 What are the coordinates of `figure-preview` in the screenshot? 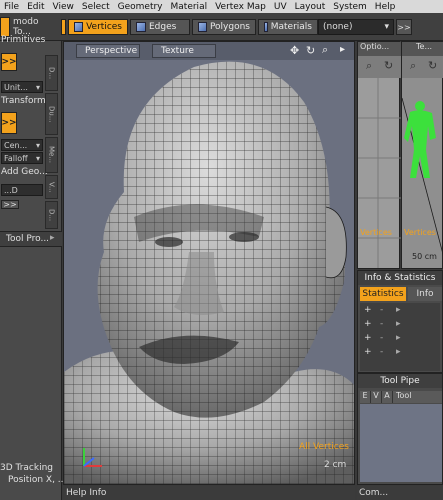 It's located at (422, 176).